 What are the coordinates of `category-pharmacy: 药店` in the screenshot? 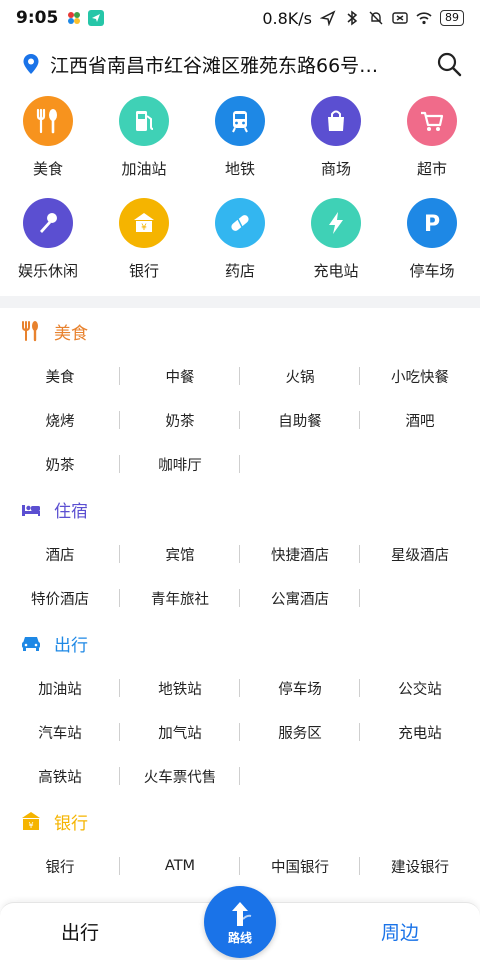 It's located at (240, 249).